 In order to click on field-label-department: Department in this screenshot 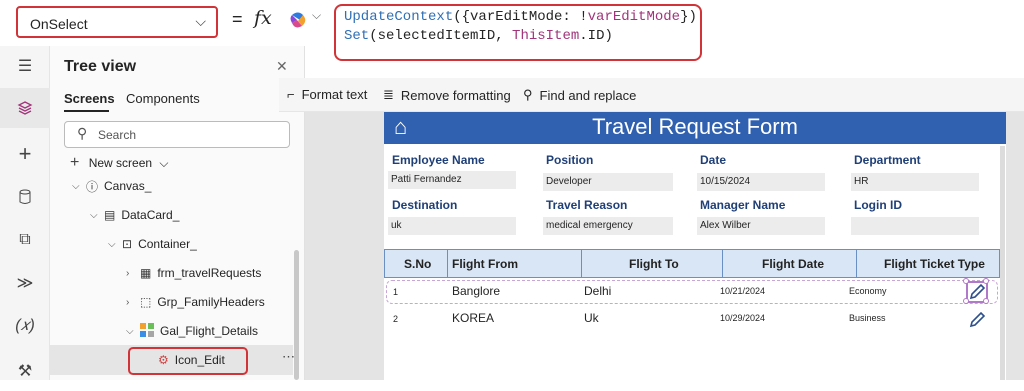, I will do `click(887, 160)`.